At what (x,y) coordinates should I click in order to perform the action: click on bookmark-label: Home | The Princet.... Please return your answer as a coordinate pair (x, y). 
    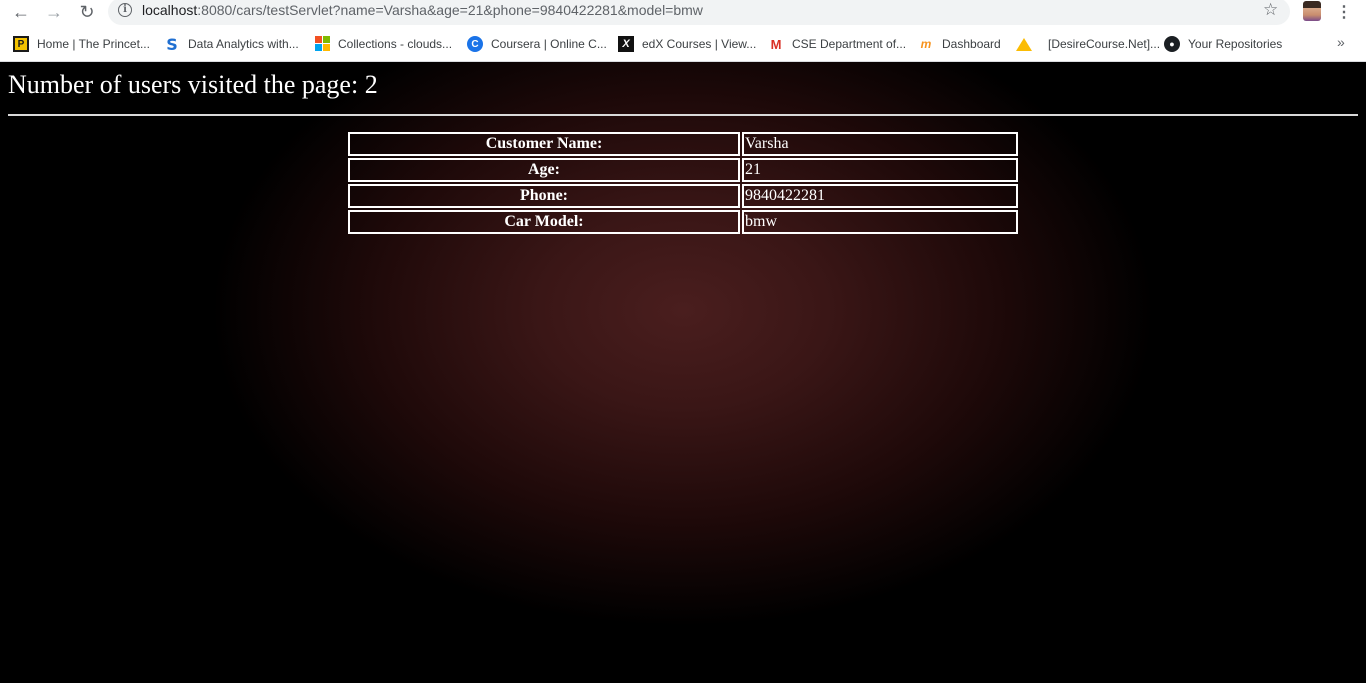
    Looking at the image, I should click on (93, 44).